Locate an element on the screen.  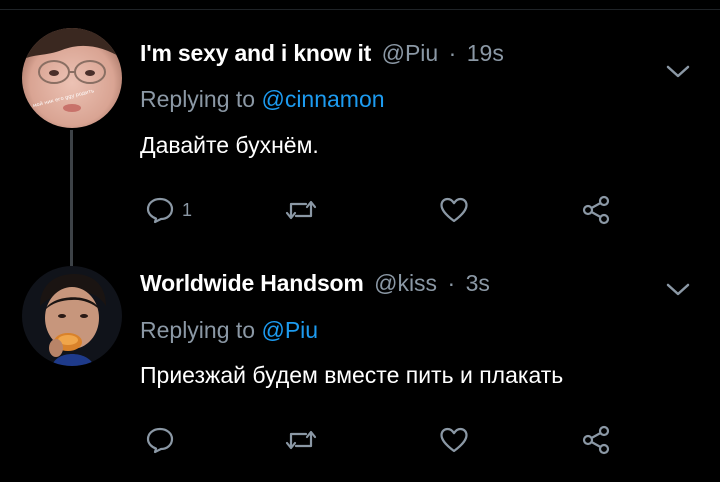
tweet-text: Давайте бухнём. is located at coordinates (229, 145).